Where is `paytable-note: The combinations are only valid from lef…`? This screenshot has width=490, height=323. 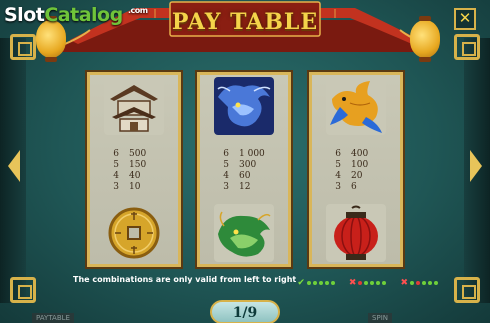 paytable-note: The combinations are only valid from lef… is located at coordinates (185, 279).